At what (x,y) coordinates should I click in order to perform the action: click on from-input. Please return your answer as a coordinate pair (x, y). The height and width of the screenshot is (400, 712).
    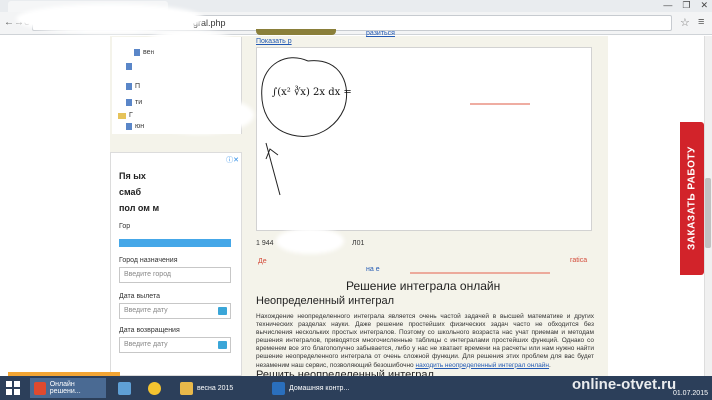
    Looking at the image, I should click on (175, 243).